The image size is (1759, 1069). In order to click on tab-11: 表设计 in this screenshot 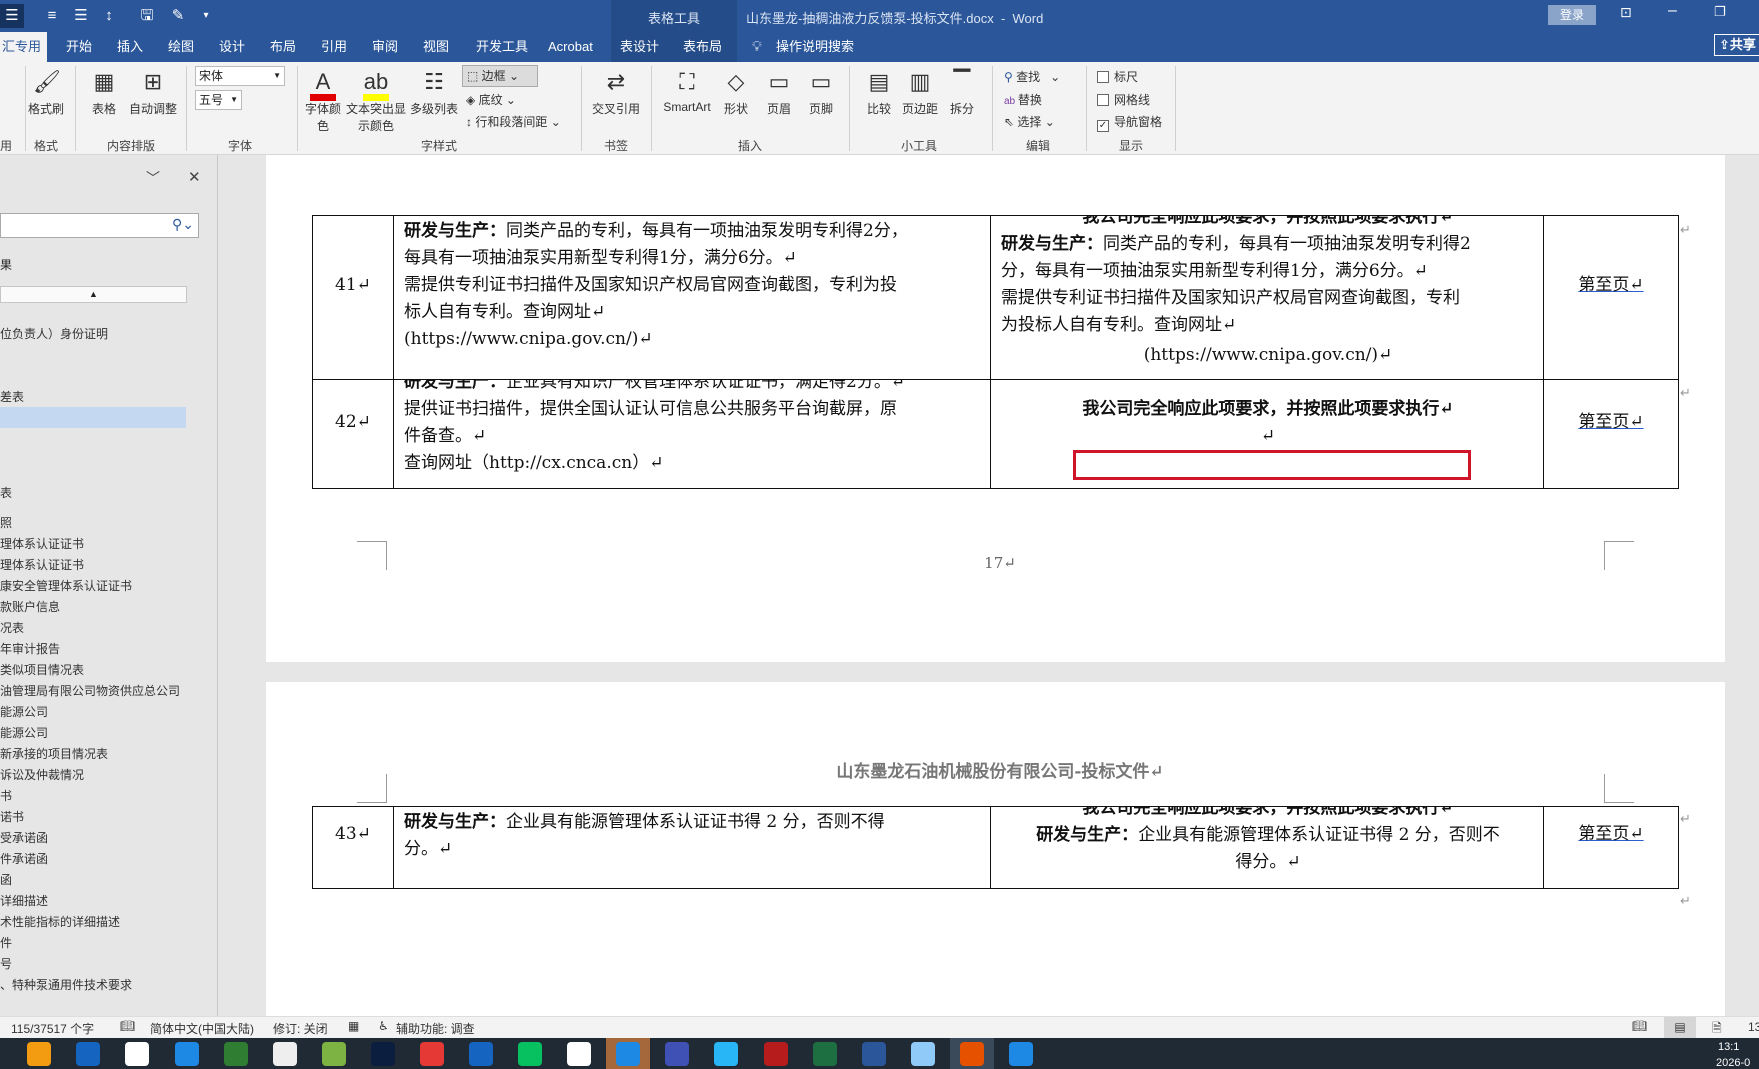, I will do `click(639, 47)`.